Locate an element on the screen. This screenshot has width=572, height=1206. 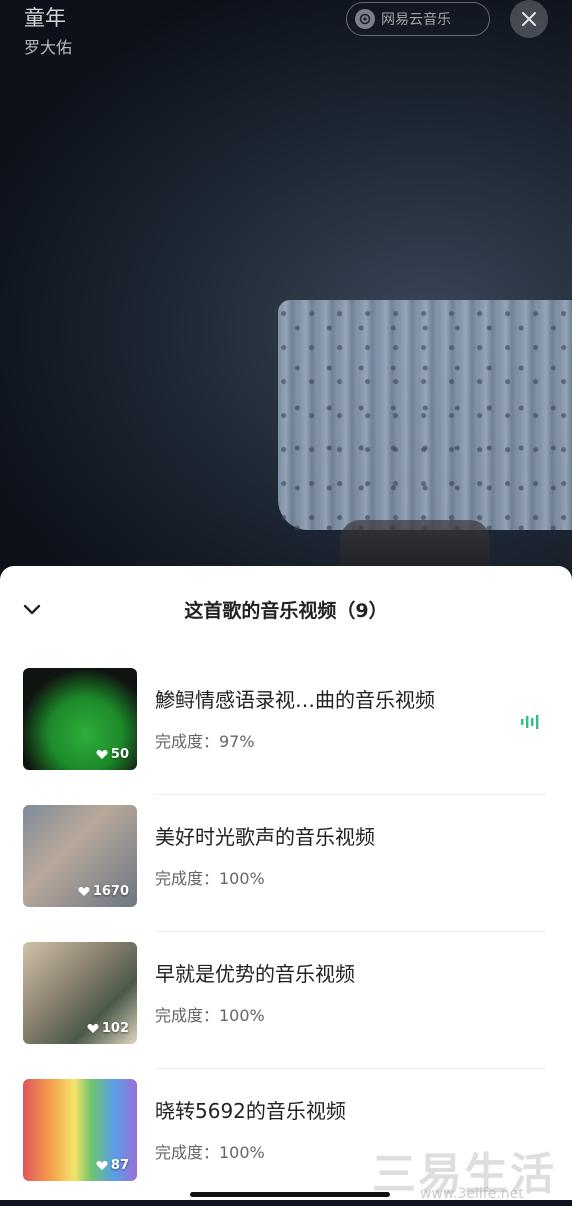
video-thumbnail: 87 is located at coordinates (80, 1130).